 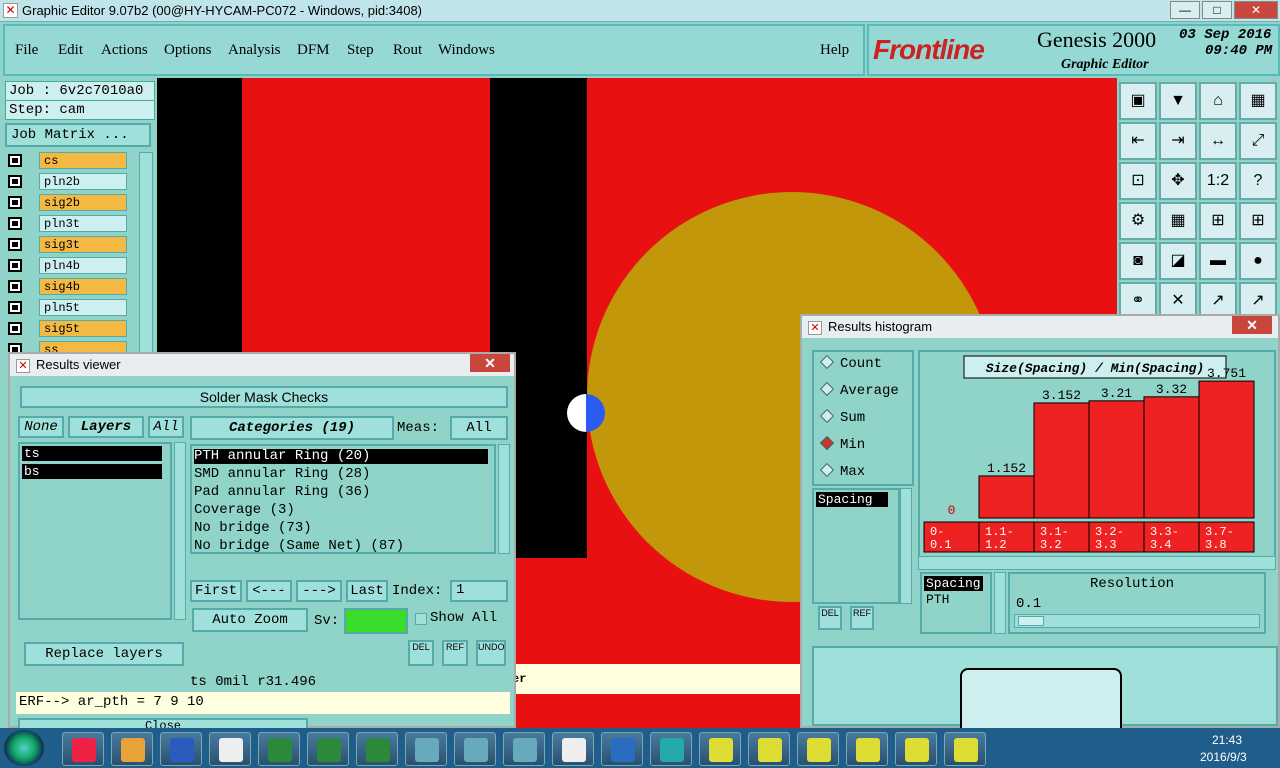 What do you see at coordinates (92, 453) in the screenshot?
I see `layer-result-ts: ts` at bounding box center [92, 453].